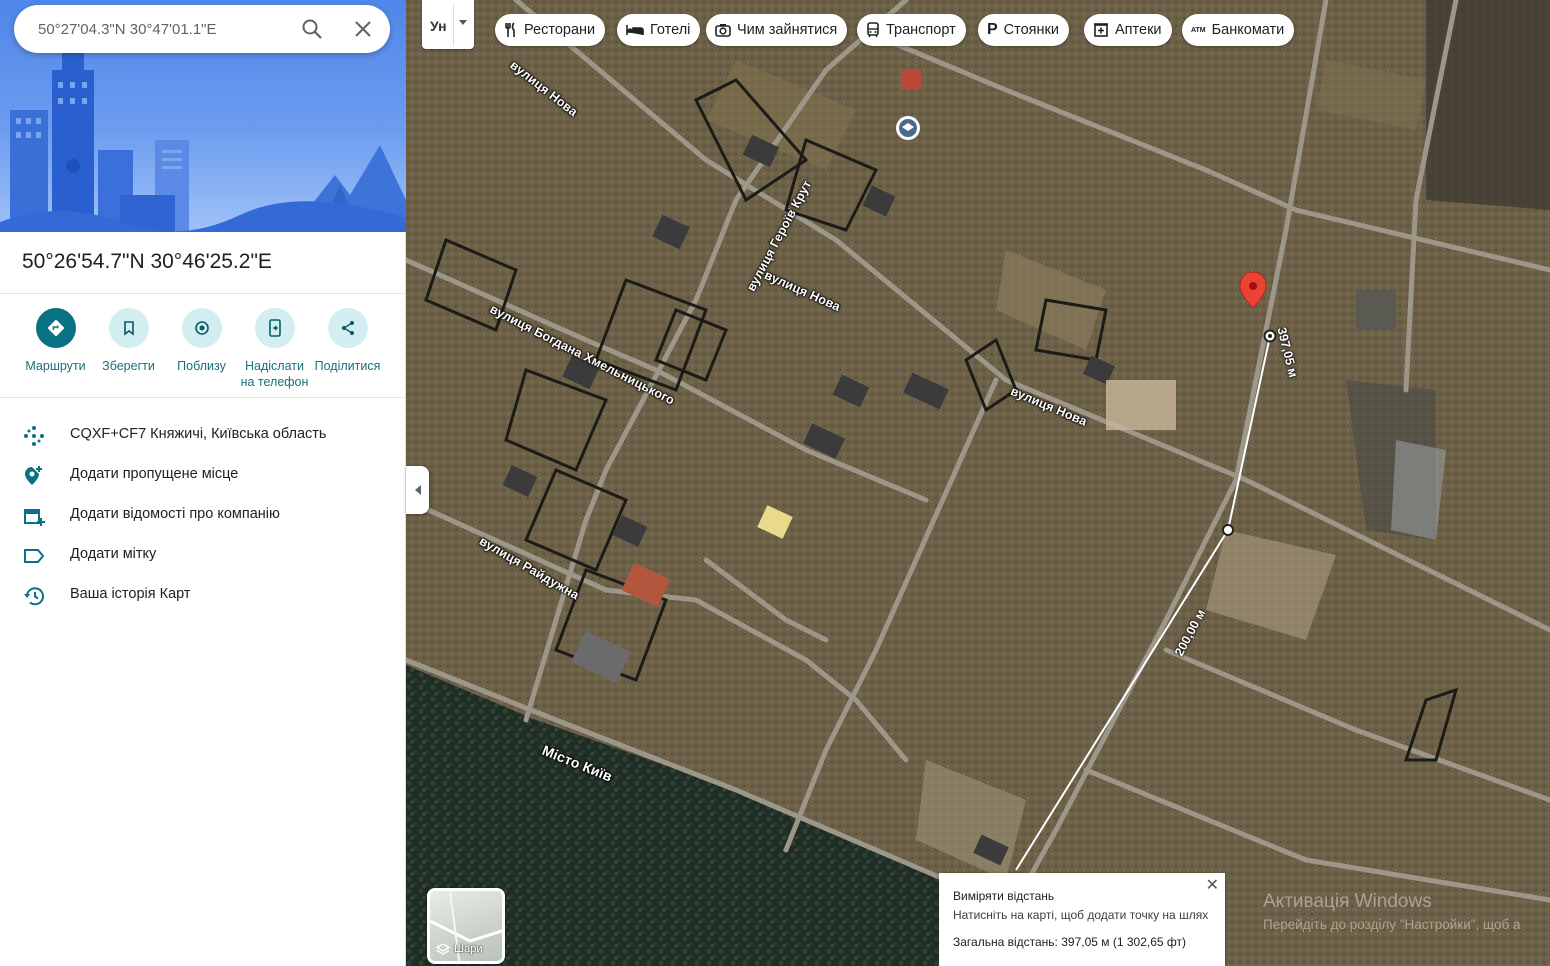 The width and height of the screenshot is (1550, 966). Describe the element at coordinates (723, 30) in the screenshot. I see `camera-icon` at that location.